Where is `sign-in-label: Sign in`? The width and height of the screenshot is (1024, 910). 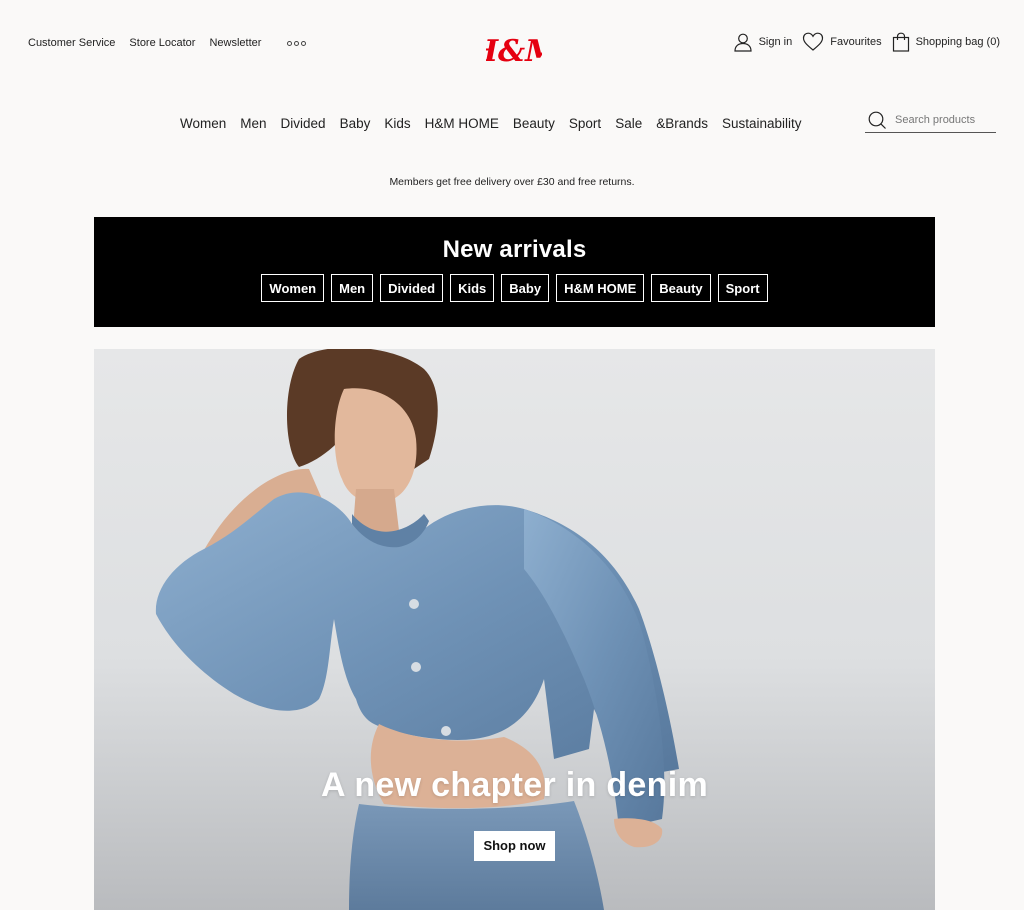
sign-in-label: Sign in is located at coordinates (775, 42).